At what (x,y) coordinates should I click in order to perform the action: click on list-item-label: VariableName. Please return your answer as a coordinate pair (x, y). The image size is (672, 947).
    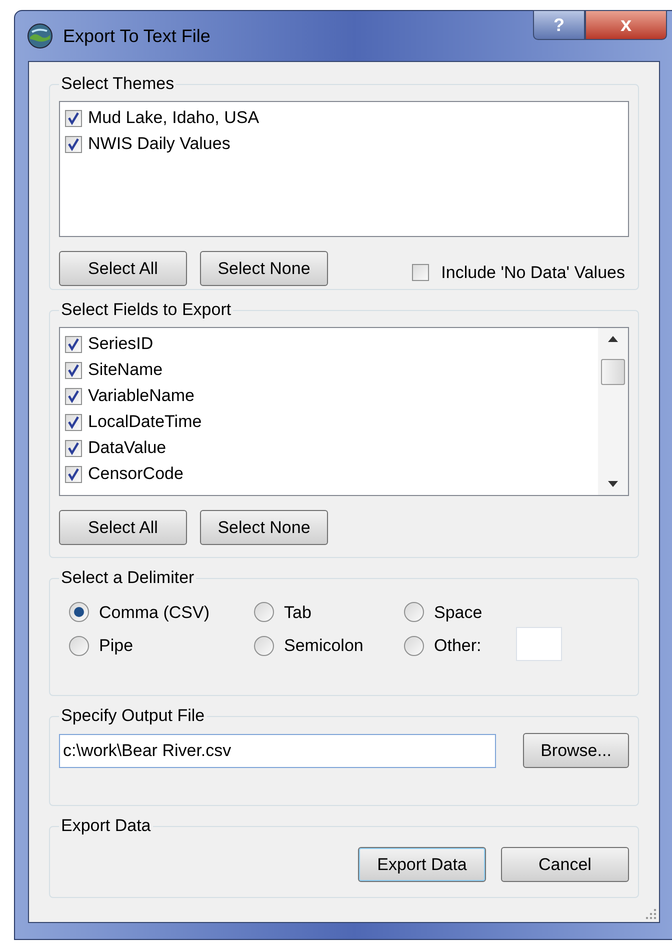
    Looking at the image, I should click on (141, 396).